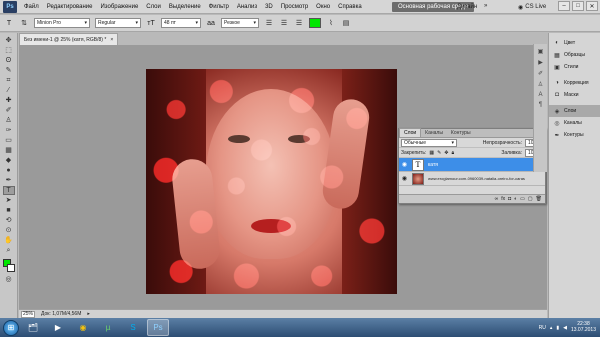  What do you see at coordinates (299, 23) in the screenshot?
I see `align-right-icon: ☰` at bounding box center [299, 23].